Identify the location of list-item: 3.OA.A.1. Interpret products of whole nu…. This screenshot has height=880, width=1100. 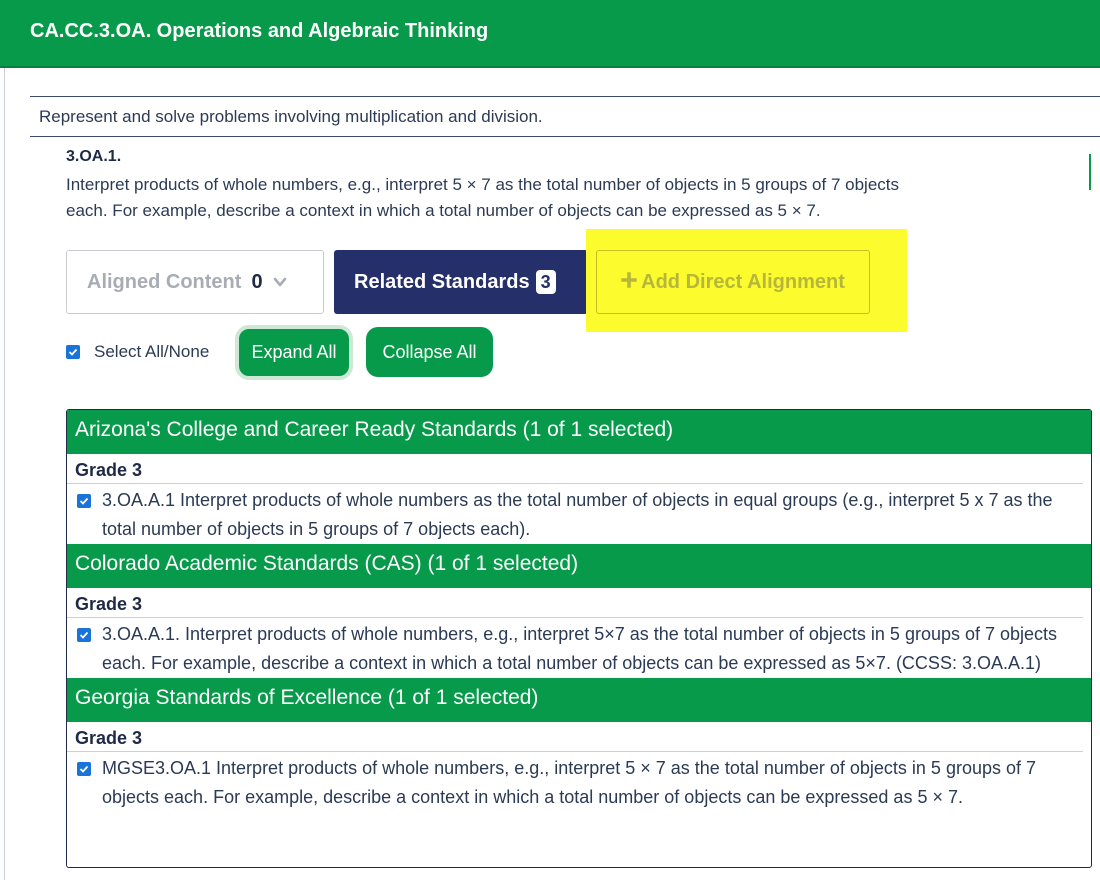
(579, 648).